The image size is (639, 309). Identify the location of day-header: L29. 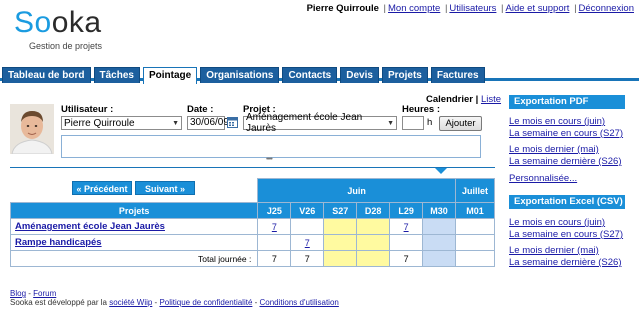
(406, 210).